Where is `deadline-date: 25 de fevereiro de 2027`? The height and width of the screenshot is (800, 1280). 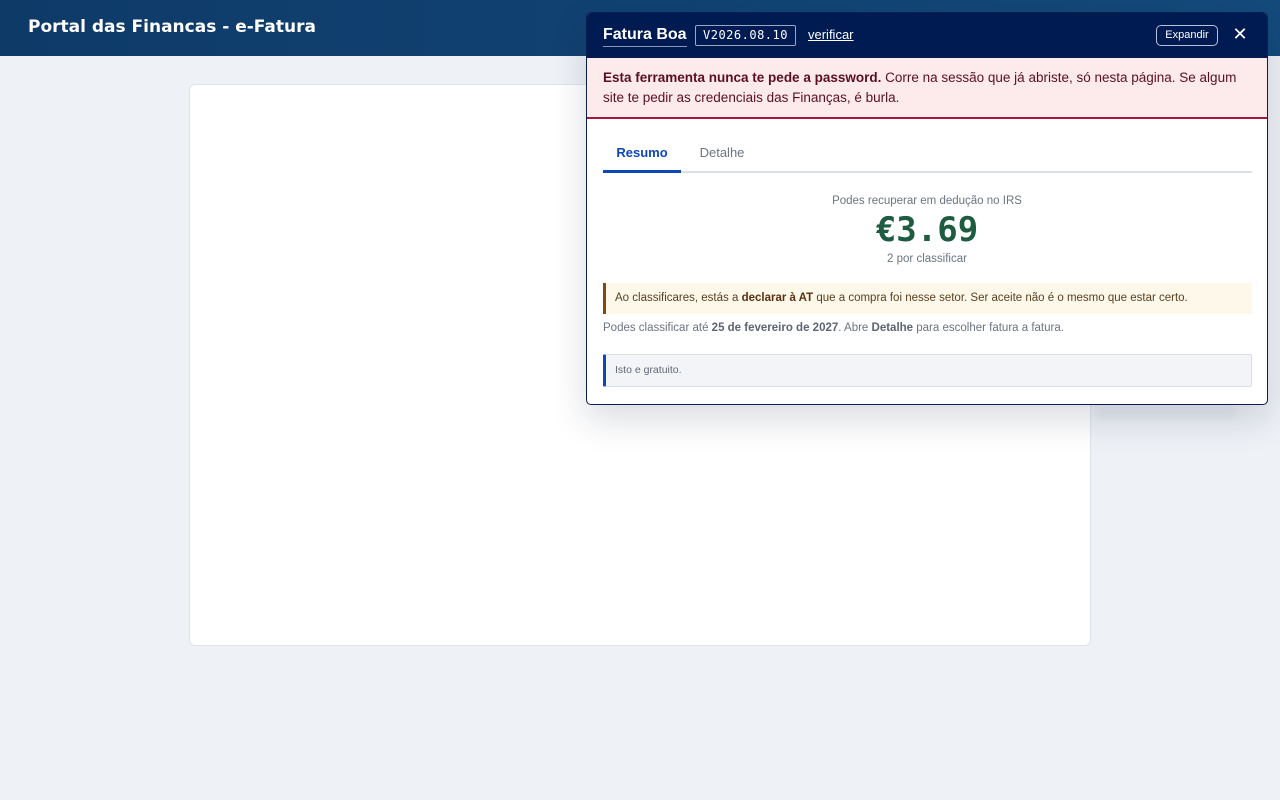 deadline-date: 25 de fevereiro de 2027 is located at coordinates (775, 328).